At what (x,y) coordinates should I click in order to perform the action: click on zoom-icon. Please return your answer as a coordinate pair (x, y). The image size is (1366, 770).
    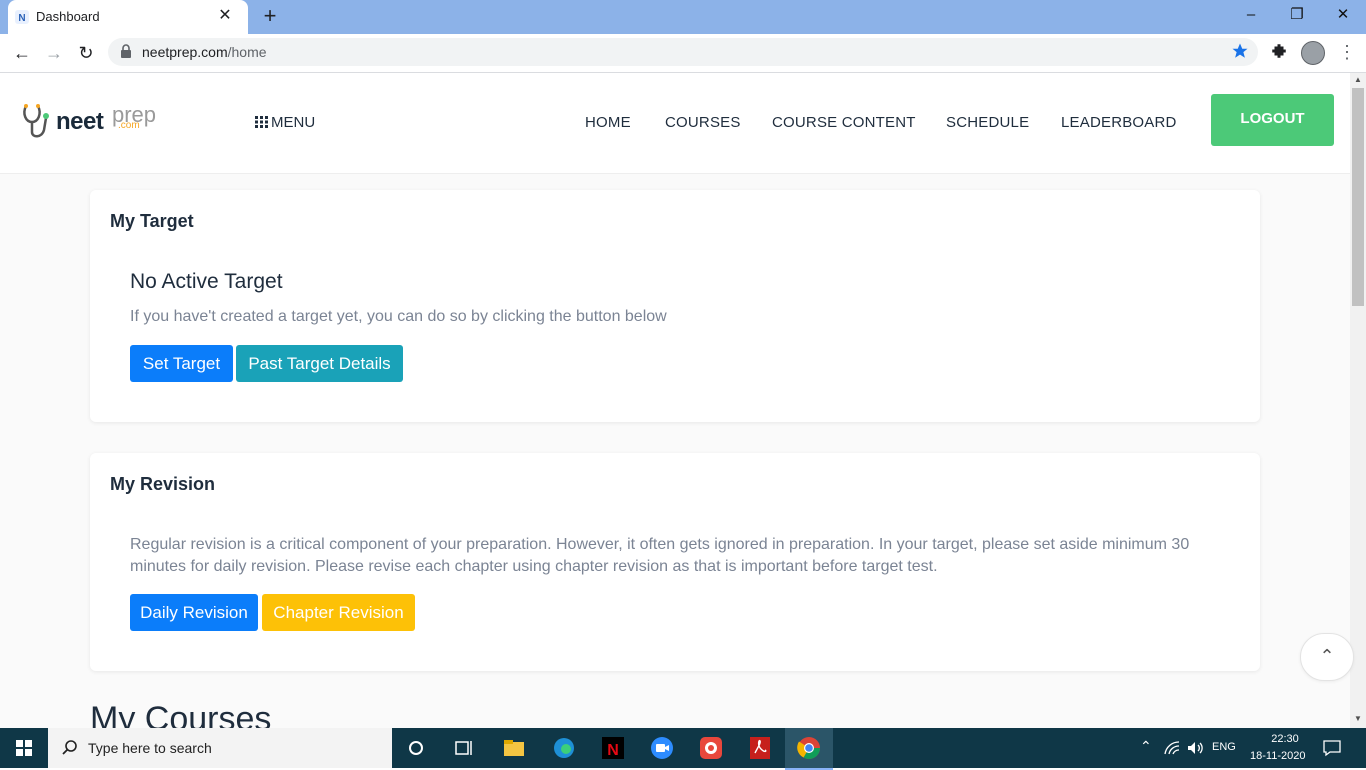
    Looking at the image, I should click on (662, 748).